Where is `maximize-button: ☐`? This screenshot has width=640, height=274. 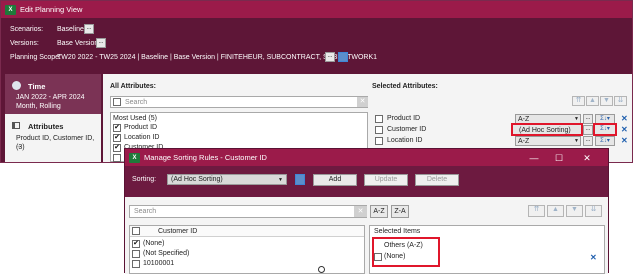
maximize-button: ☐ is located at coordinates (559, 158).